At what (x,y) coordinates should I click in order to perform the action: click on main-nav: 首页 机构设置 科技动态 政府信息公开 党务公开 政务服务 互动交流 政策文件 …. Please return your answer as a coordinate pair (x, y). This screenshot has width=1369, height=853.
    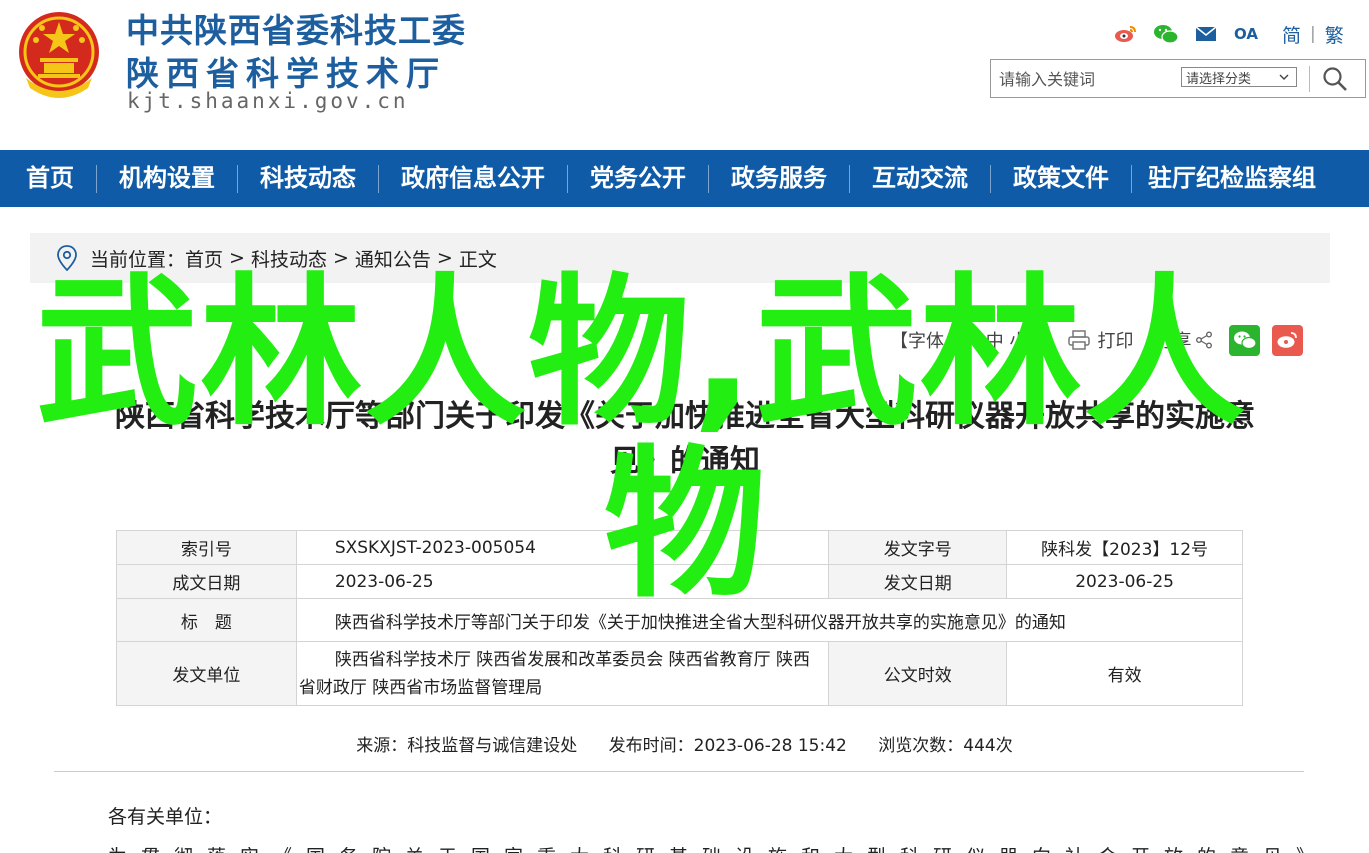
    Looking at the image, I should click on (684, 178).